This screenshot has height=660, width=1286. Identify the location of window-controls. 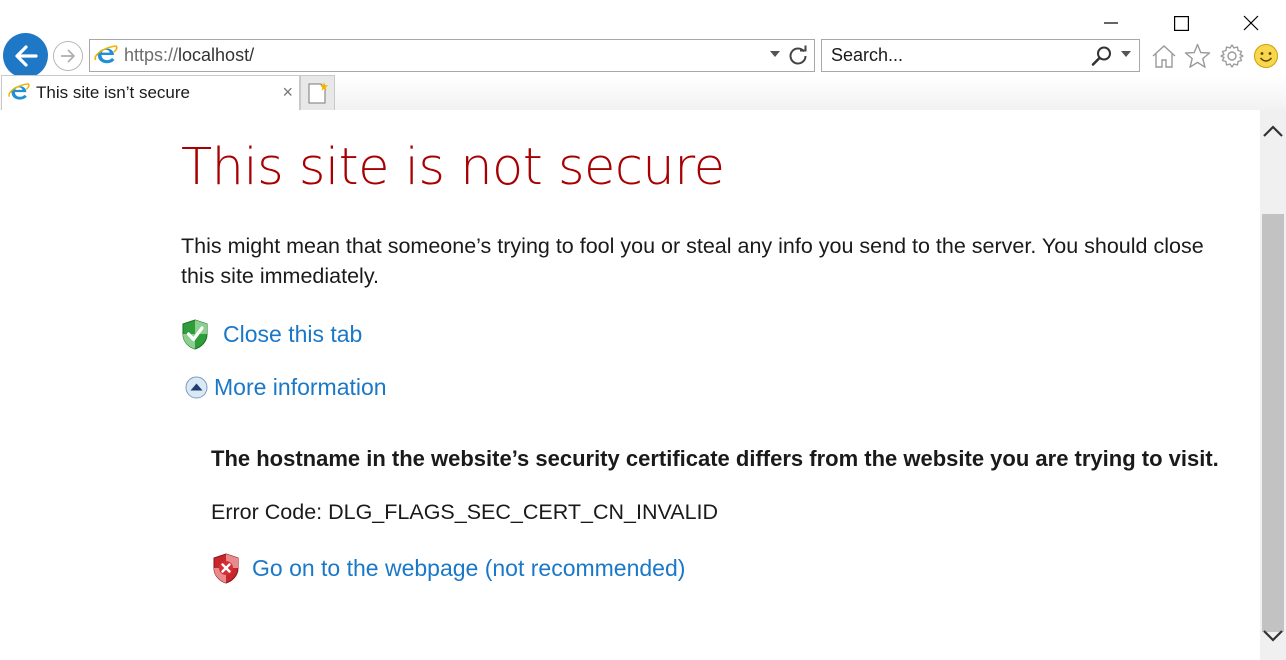
(1181, 23).